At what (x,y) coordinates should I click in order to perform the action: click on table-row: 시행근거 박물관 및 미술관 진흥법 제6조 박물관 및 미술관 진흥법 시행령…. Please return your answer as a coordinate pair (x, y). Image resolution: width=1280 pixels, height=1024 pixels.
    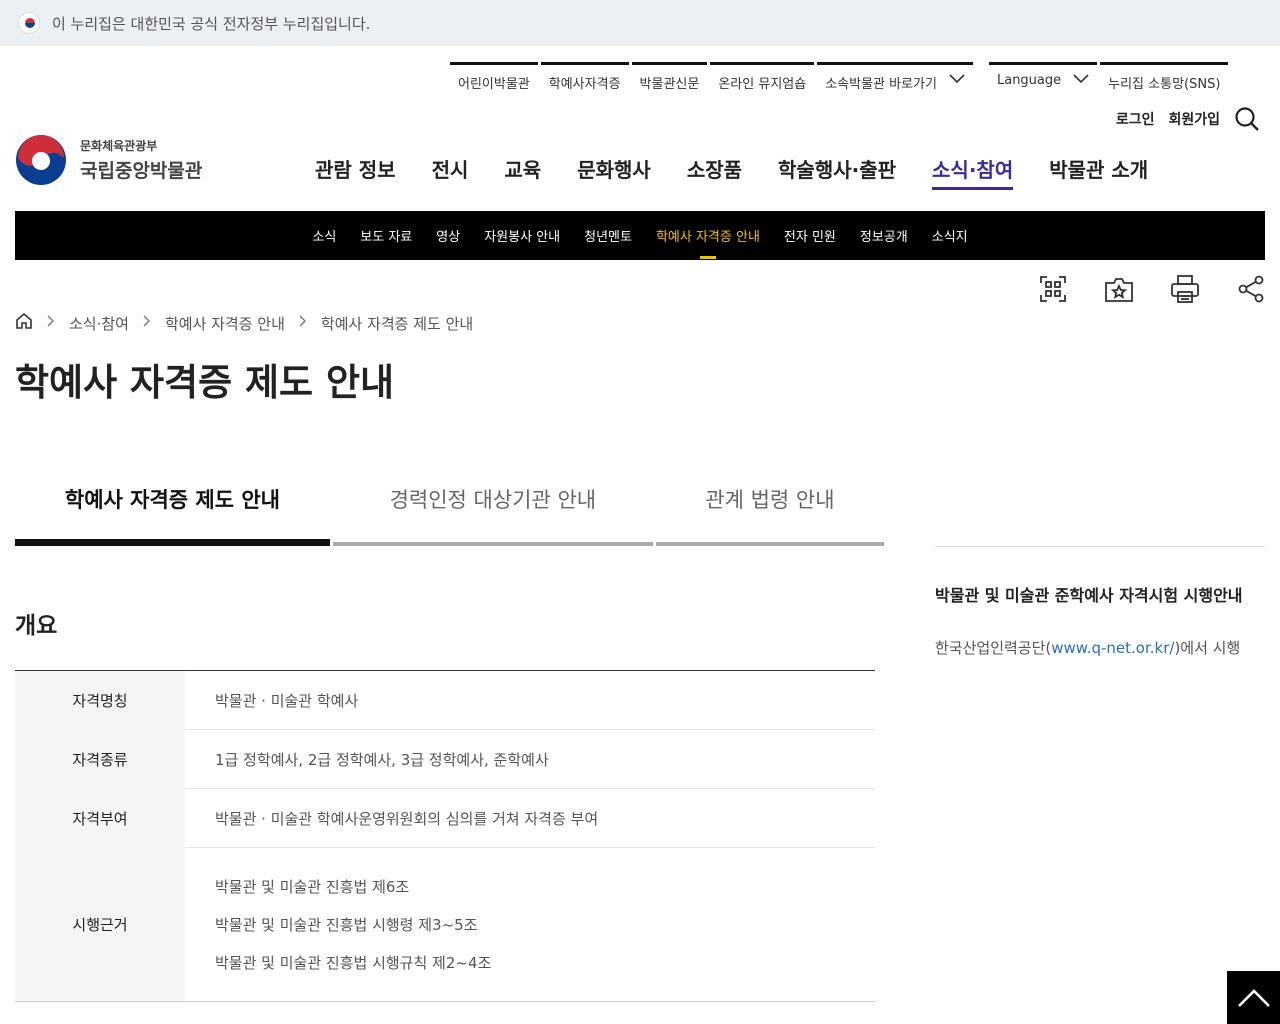
    Looking at the image, I should click on (445, 924).